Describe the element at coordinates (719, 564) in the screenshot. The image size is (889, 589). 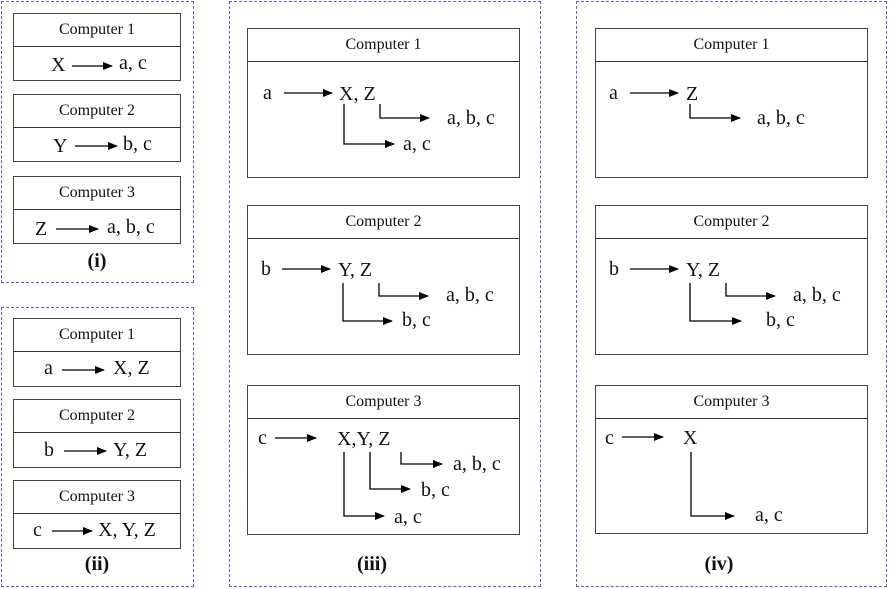
I see `panel-label: (iv)` at that location.